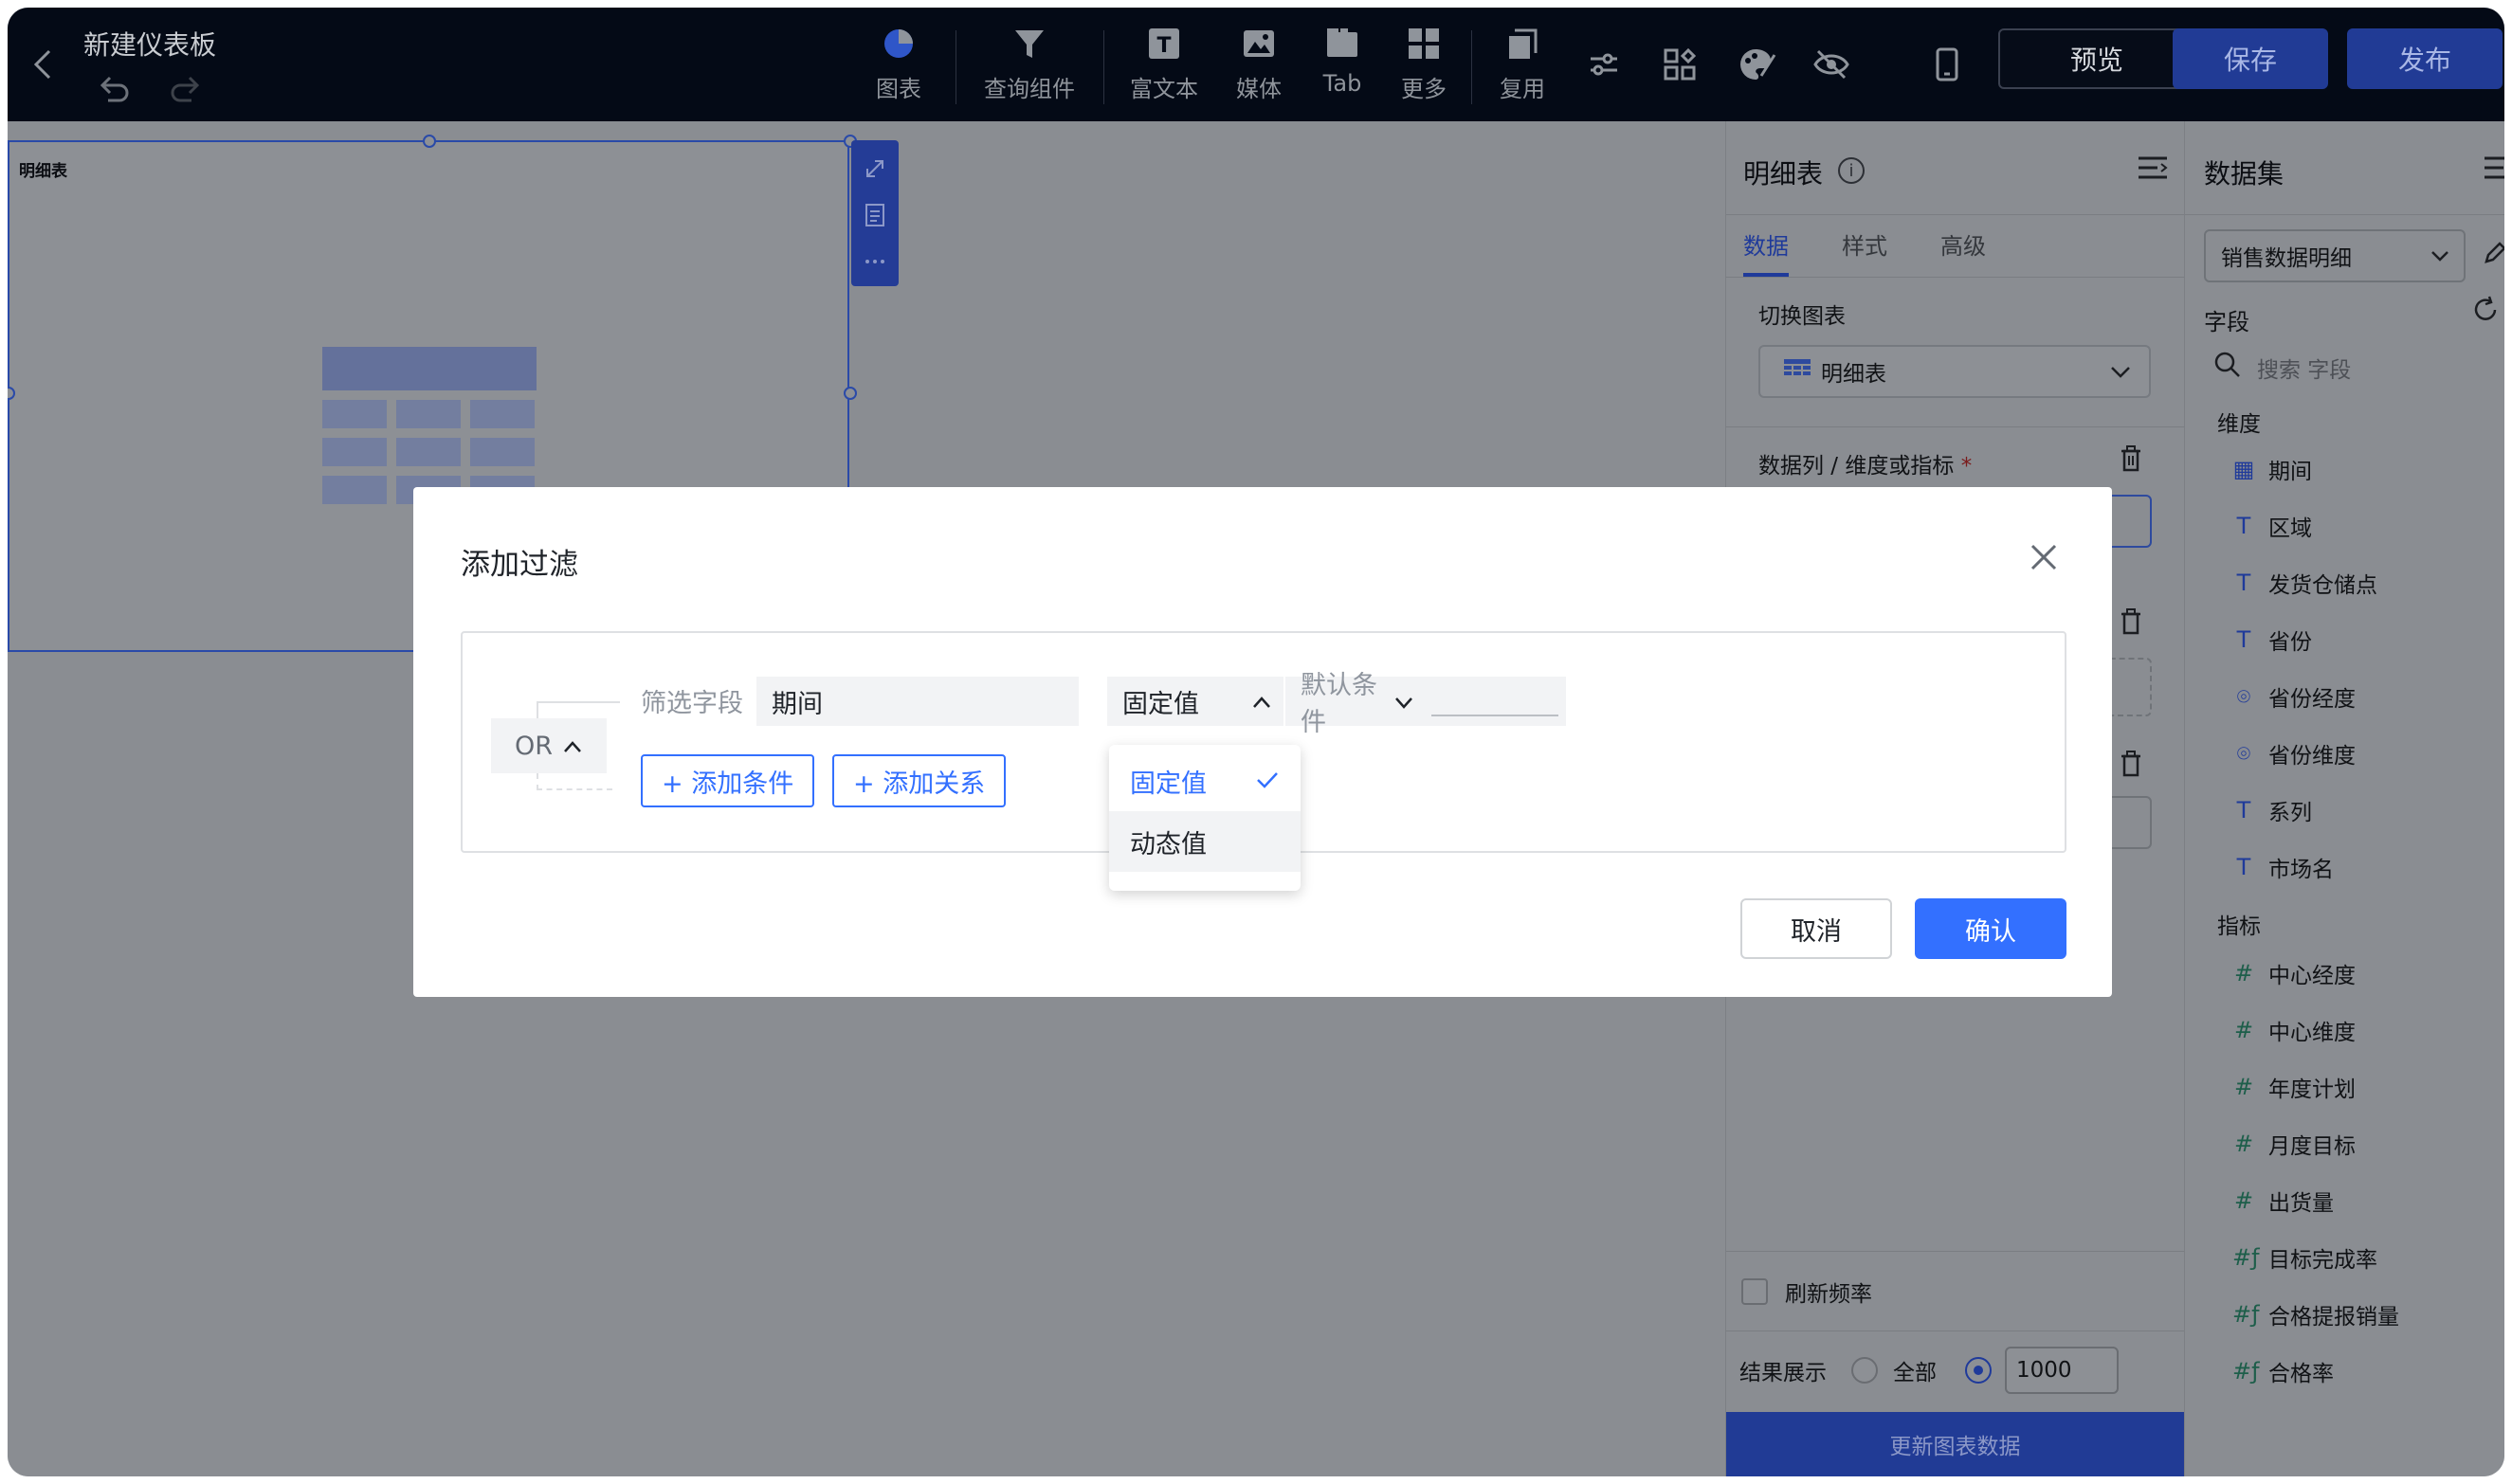 The image size is (2512, 1484). Describe the element at coordinates (2315, 1314) in the screenshot. I see `field-item: #ƒ 合格提报销量` at that location.